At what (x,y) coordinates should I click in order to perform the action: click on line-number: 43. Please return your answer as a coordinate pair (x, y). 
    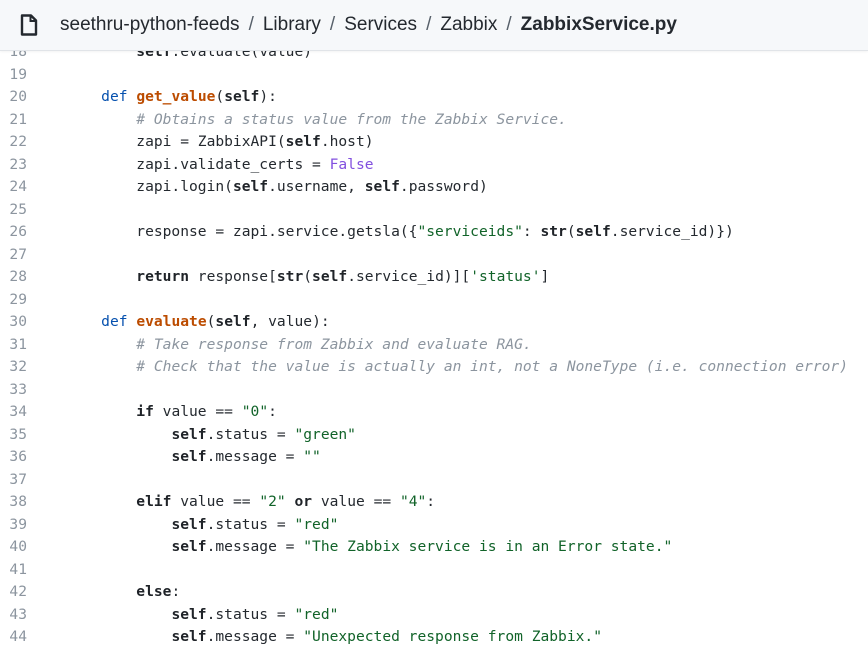
    Looking at the image, I should click on (13, 615).